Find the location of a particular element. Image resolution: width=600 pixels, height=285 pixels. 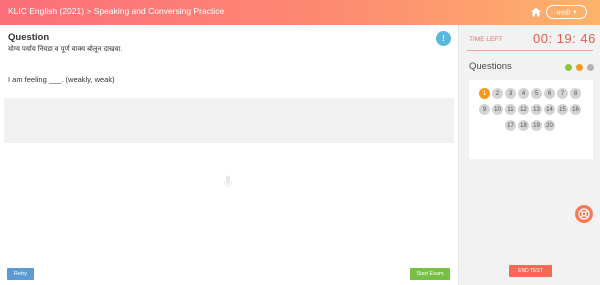

question-number: 4 is located at coordinates (523, 93).